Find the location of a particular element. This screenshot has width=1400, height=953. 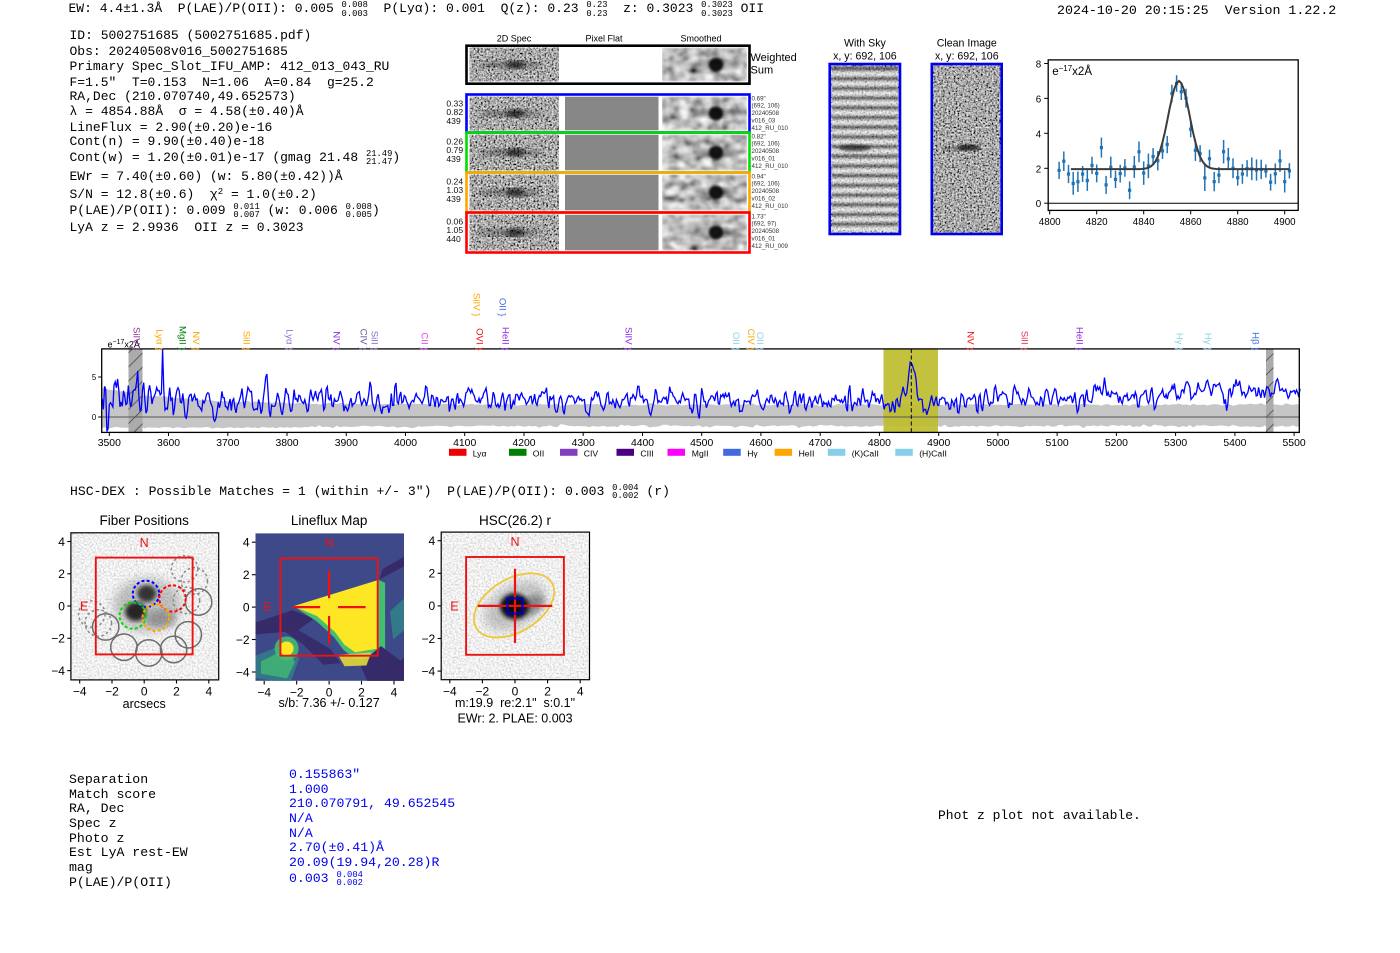

svg-text: Pixel Flat is located at coordinates (604, 39).